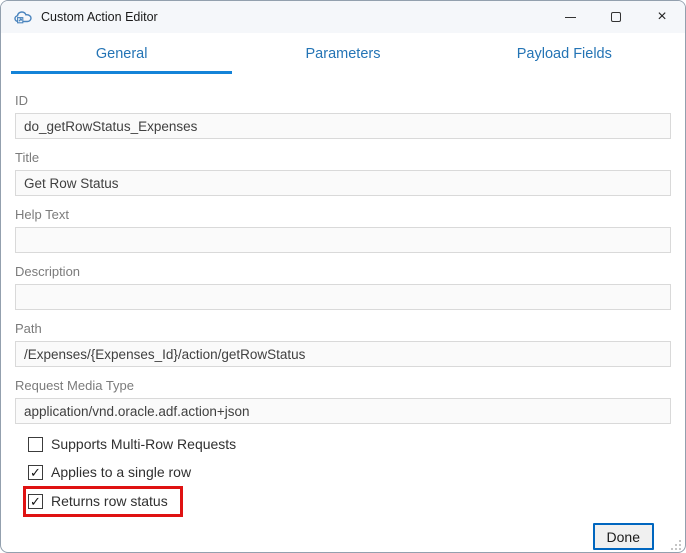 The width and height of the screenshot is (686, 553). I want to click on minimize-icon, so click(570, 17).